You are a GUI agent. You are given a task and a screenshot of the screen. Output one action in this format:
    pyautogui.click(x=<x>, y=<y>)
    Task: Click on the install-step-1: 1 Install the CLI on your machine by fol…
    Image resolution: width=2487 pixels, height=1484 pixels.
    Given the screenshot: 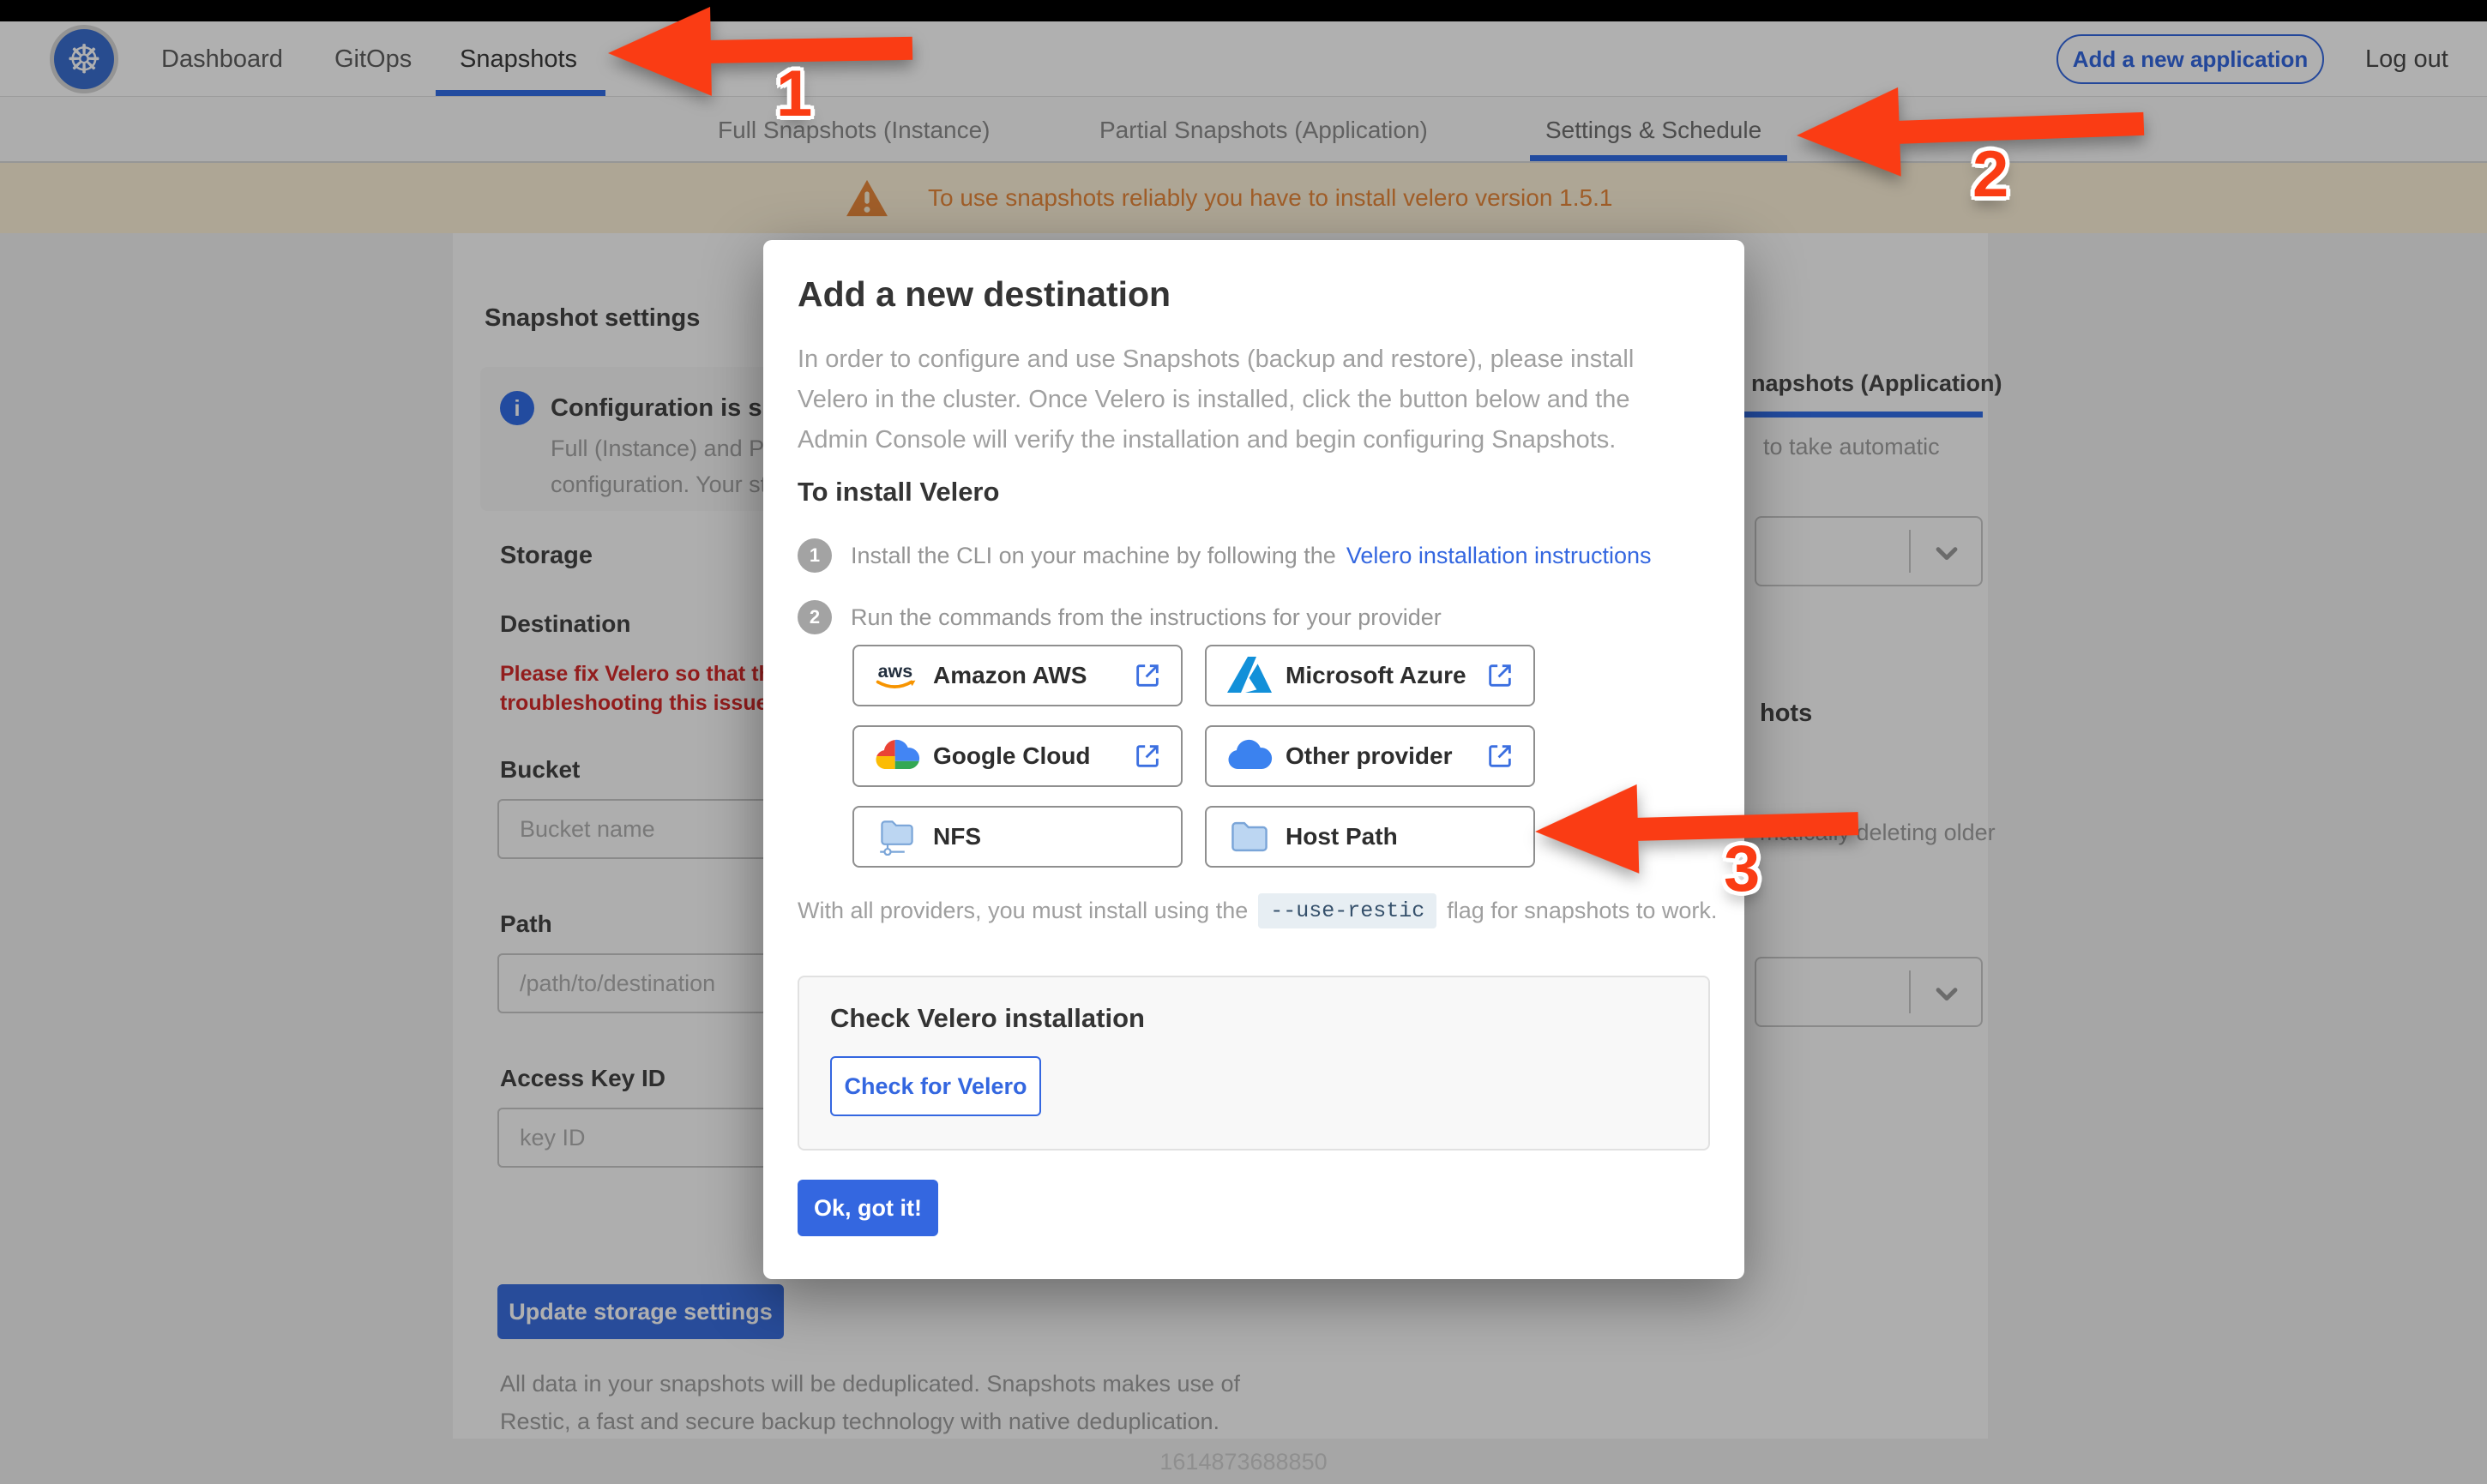 What is the action you would take?
    pyautogui.click(x=1225, y=555)
    